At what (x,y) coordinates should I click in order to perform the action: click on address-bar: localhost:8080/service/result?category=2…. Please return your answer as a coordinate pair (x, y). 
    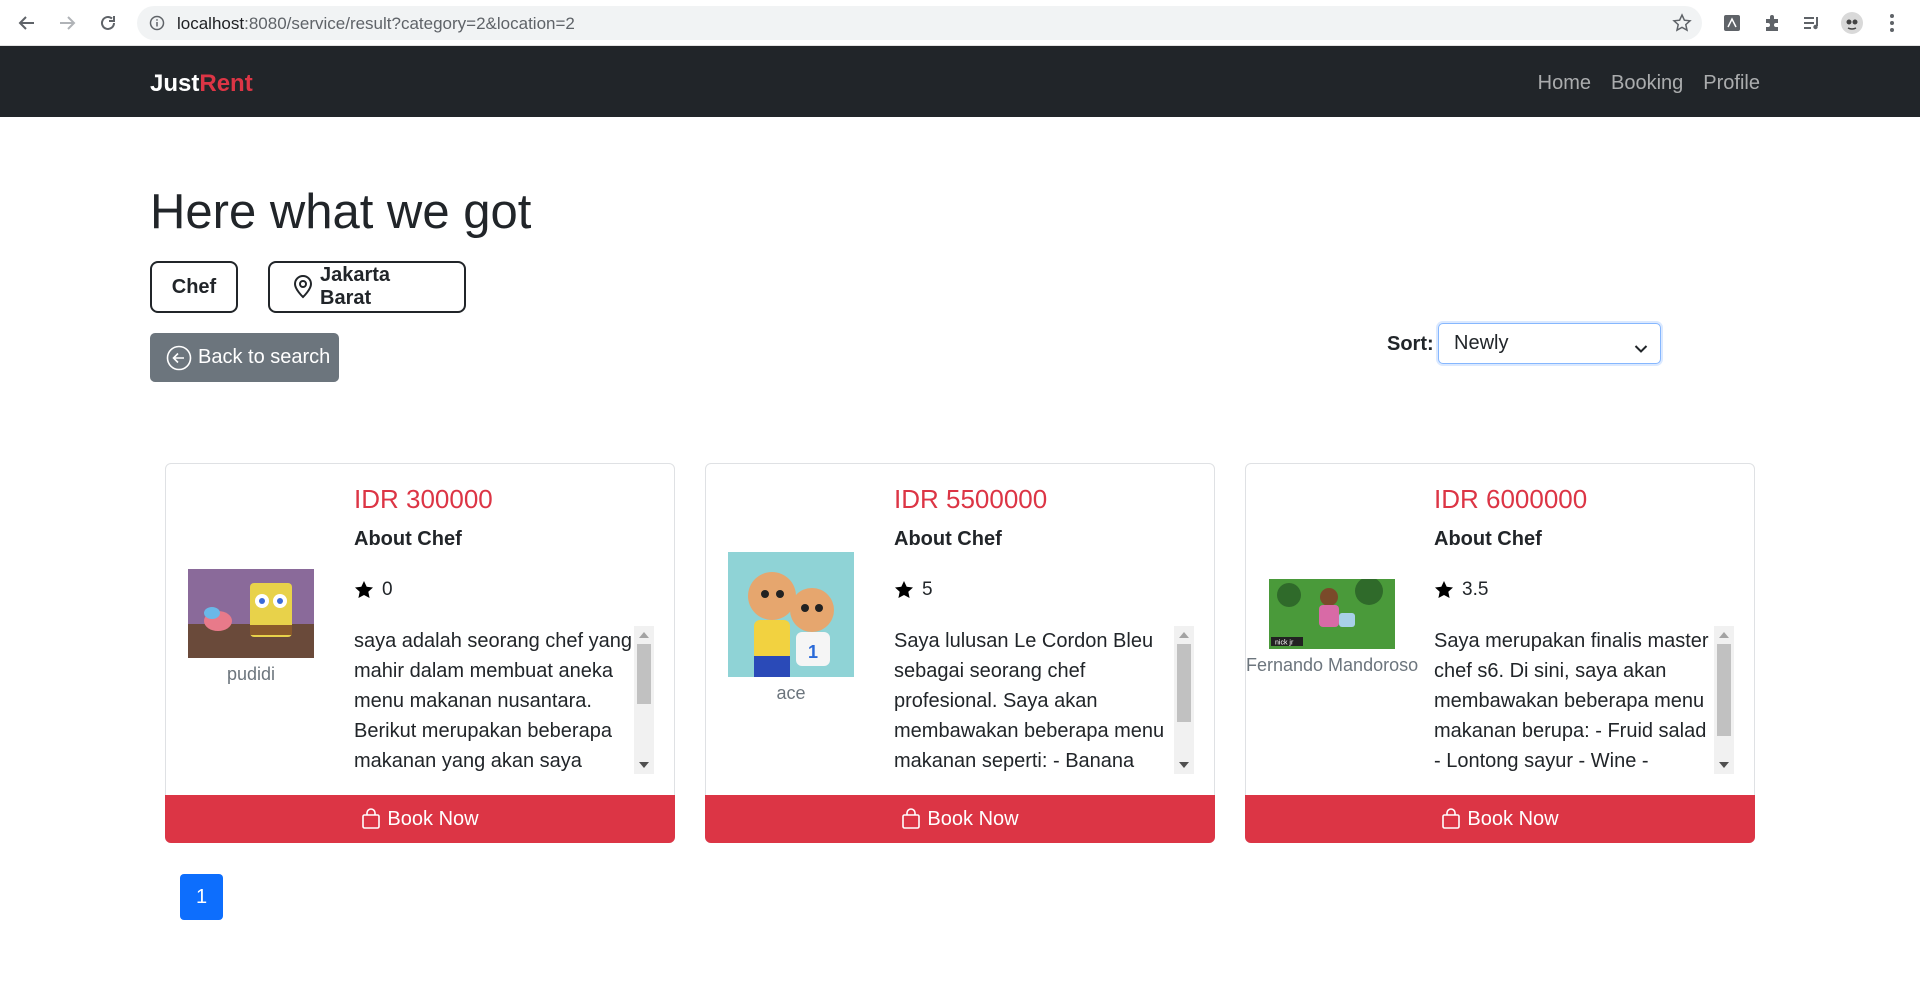
    Looking at the image, I should click on (919, 23).